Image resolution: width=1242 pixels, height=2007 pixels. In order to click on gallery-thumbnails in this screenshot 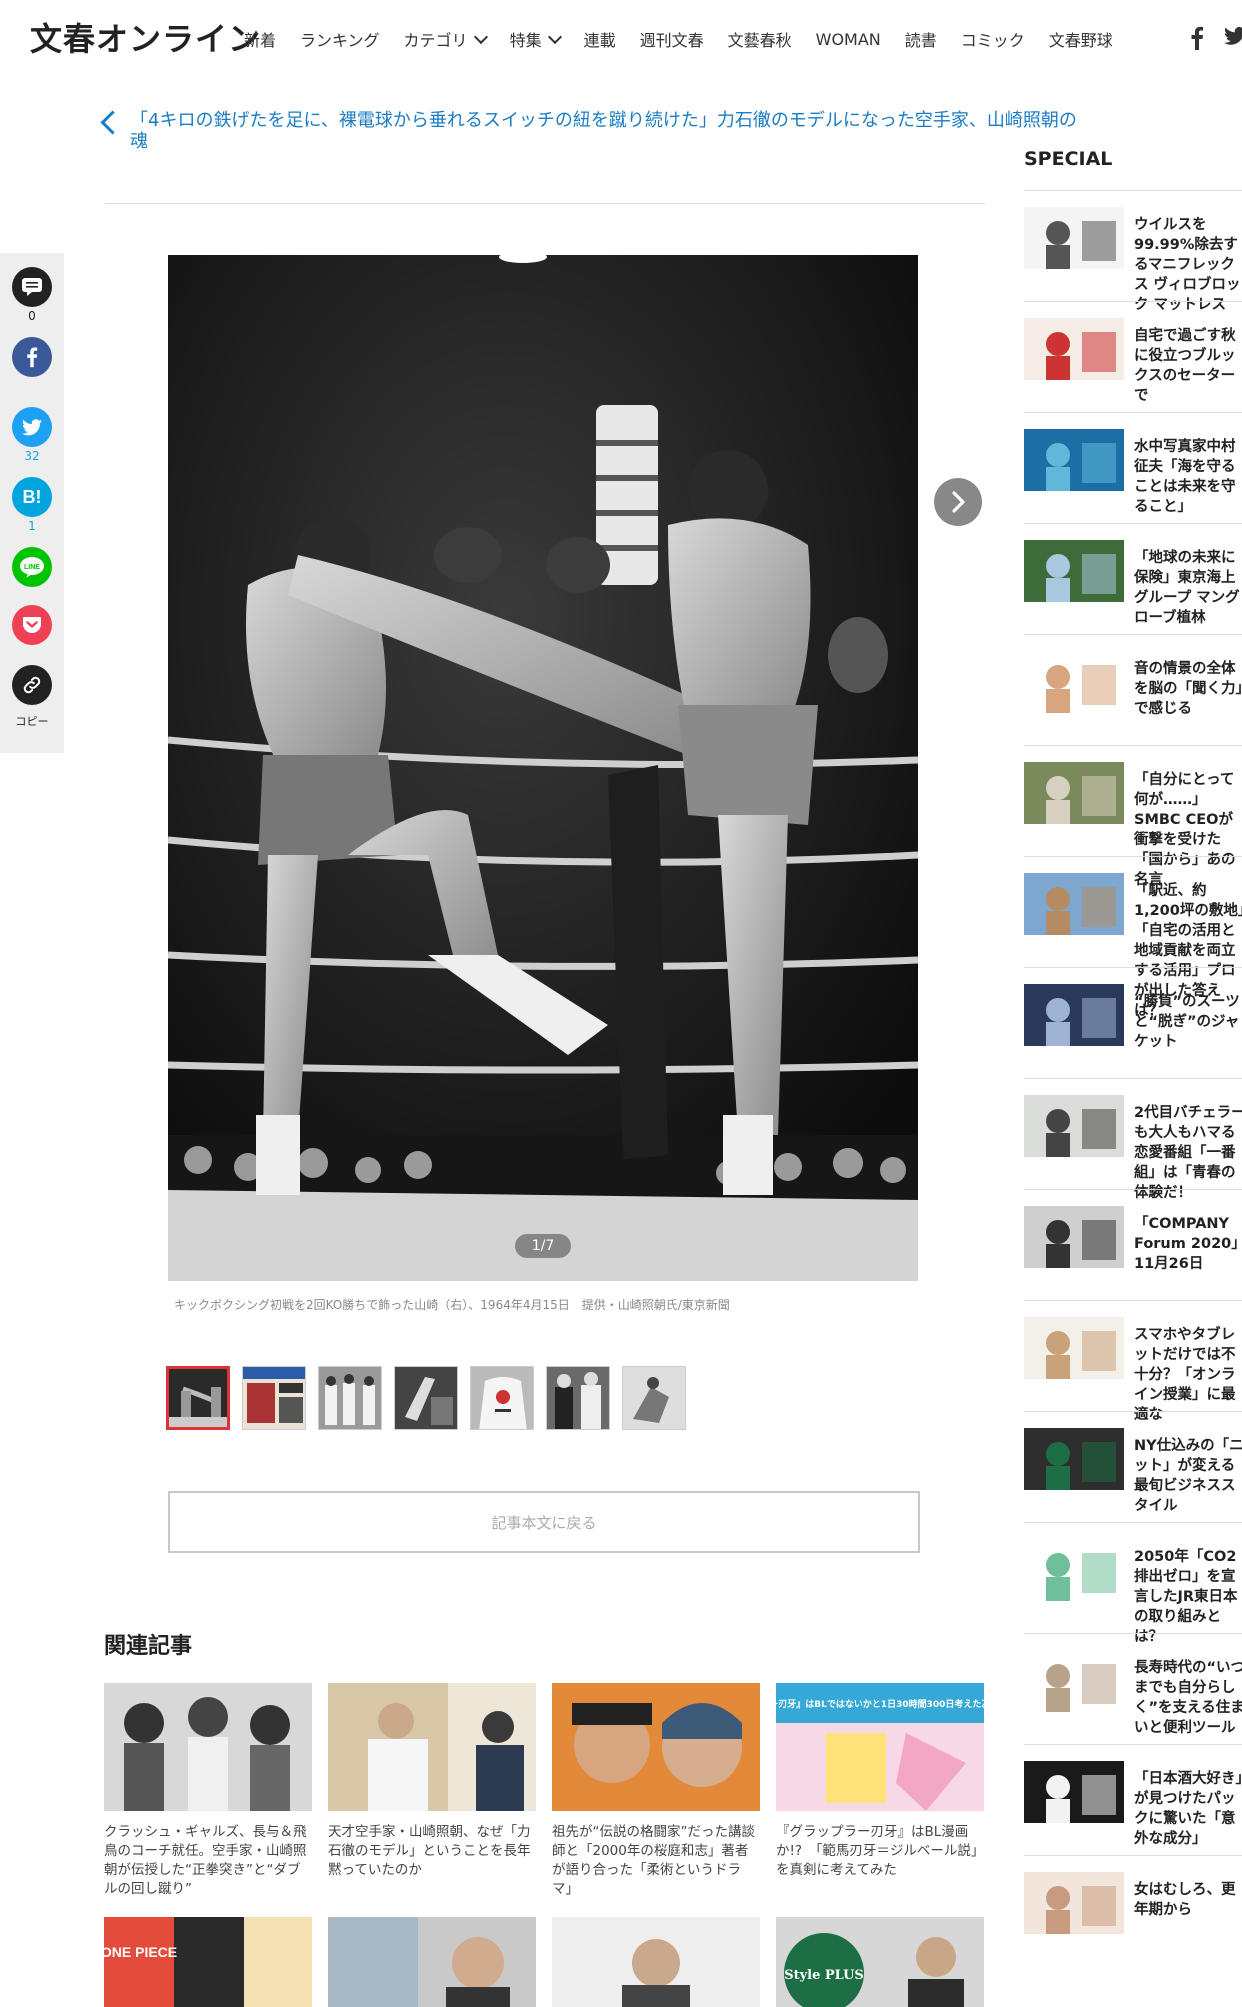, I will do `click(432, 1398)`.